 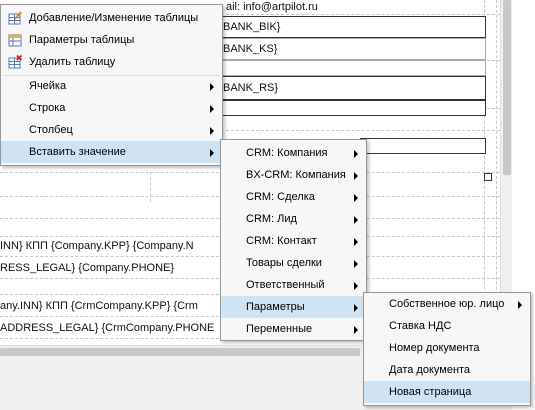 What do you see at coordinates (107, 328) in the screenshot?
I see `doc-row-crmcompany-address: ADDRESS_LEGAL} {CrmCompany.PHONE` at bounding box center [107, 328].